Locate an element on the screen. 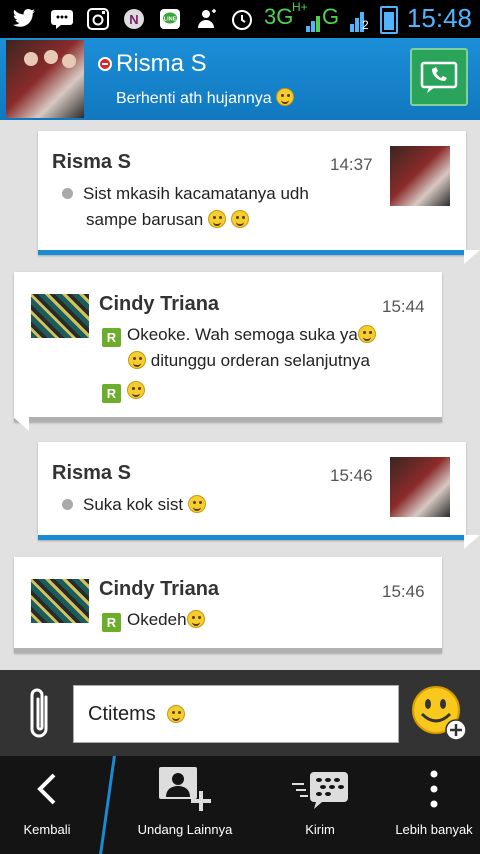  laugh-emoji-icon is located at coordinates (239, 219).